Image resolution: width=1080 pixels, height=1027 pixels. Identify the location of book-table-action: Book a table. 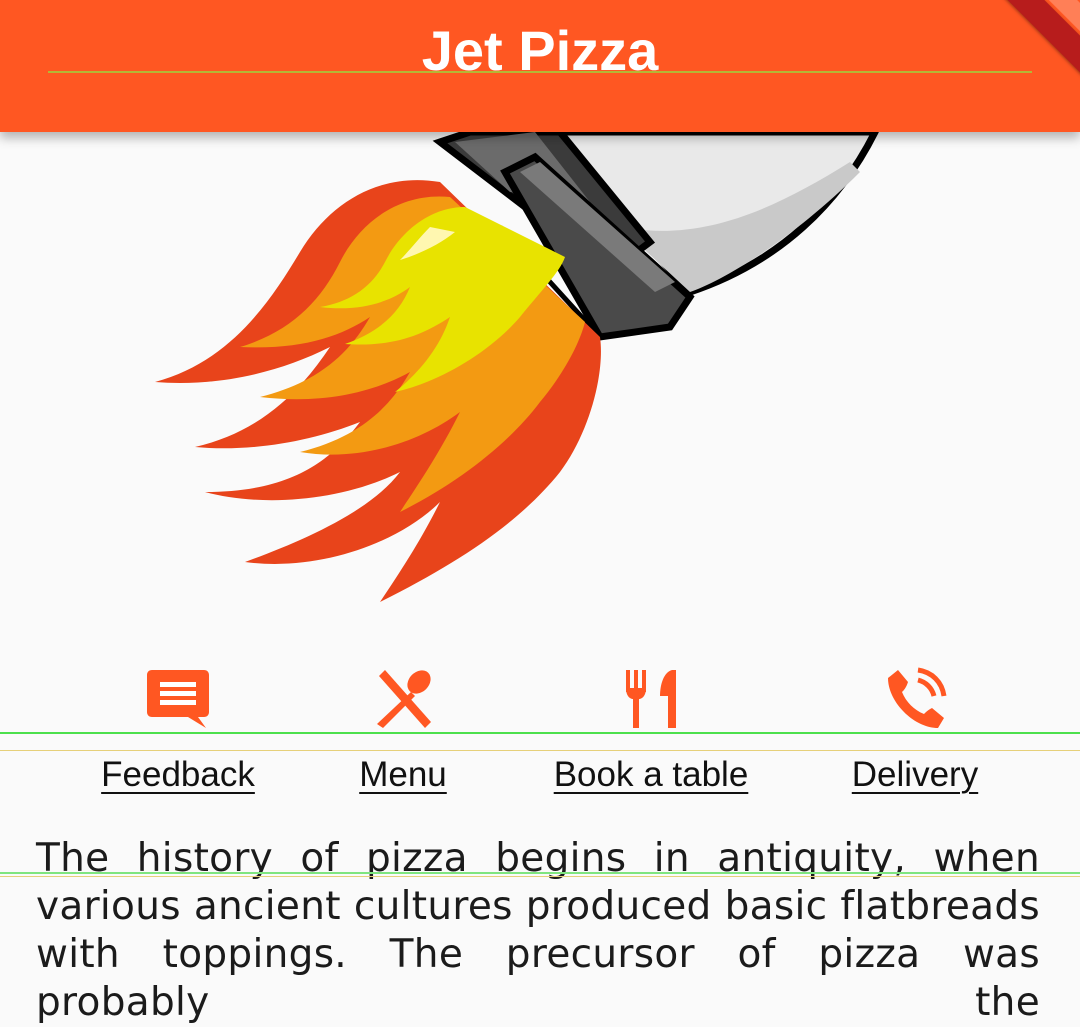
(651, 730).